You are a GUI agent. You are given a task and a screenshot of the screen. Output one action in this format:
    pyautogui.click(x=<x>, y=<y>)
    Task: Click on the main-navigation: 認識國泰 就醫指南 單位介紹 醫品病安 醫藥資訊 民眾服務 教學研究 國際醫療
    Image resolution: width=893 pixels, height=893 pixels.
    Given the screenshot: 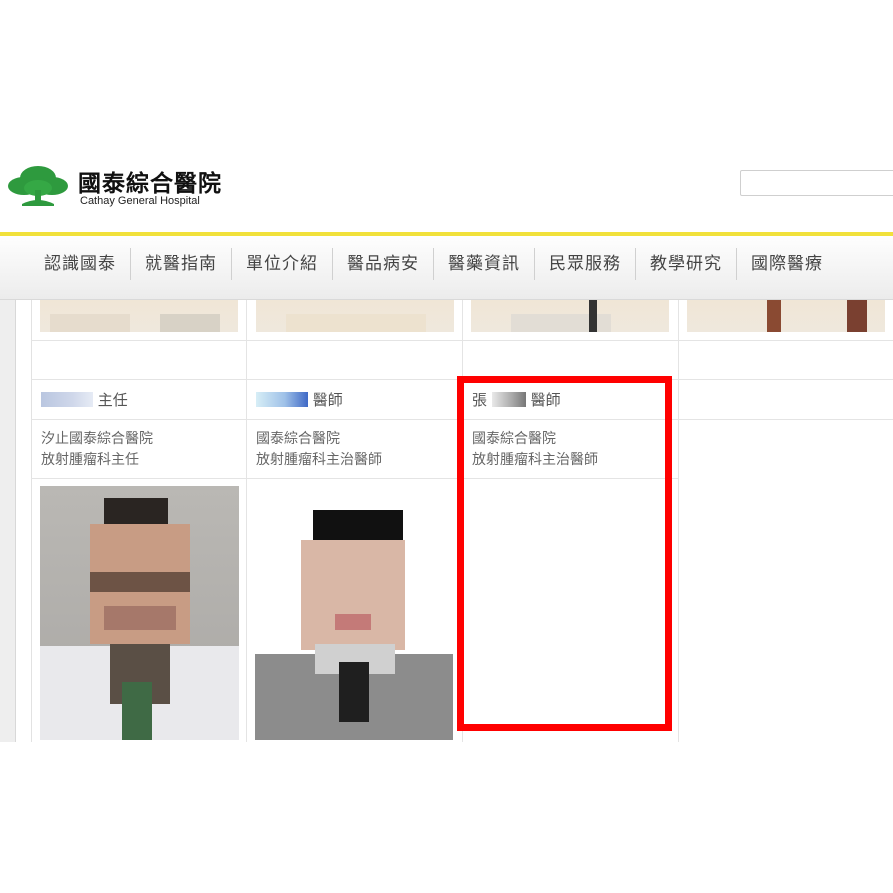 What is the action you would take?
    pyautogui.click(x=446, y=268)
    